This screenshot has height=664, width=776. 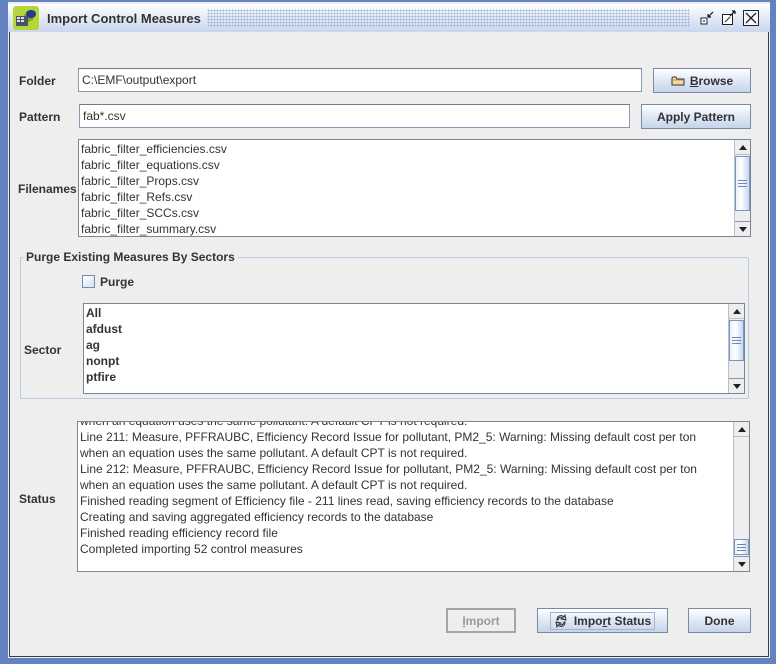 What do you see at coordinates (104, 329) in the screenshot?
I see `sector-item: afdust` at bounding box center [104, 329].